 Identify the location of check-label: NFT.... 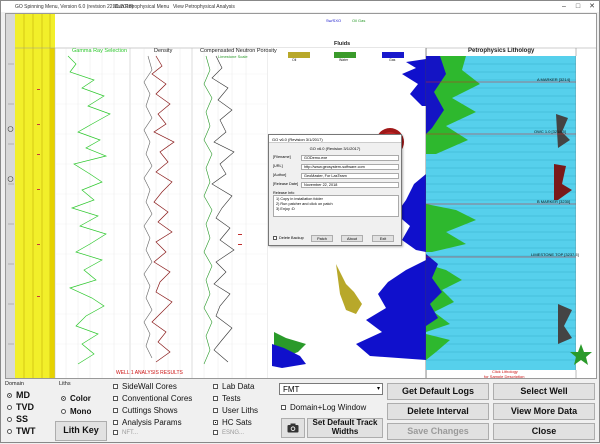
(130, 433).